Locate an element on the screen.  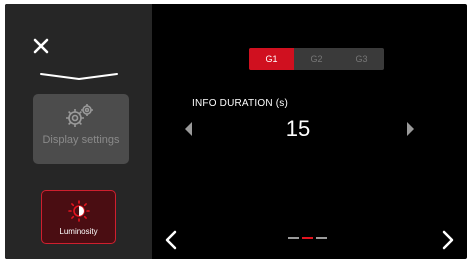
gear-icon is located at coordinates (79, 115).